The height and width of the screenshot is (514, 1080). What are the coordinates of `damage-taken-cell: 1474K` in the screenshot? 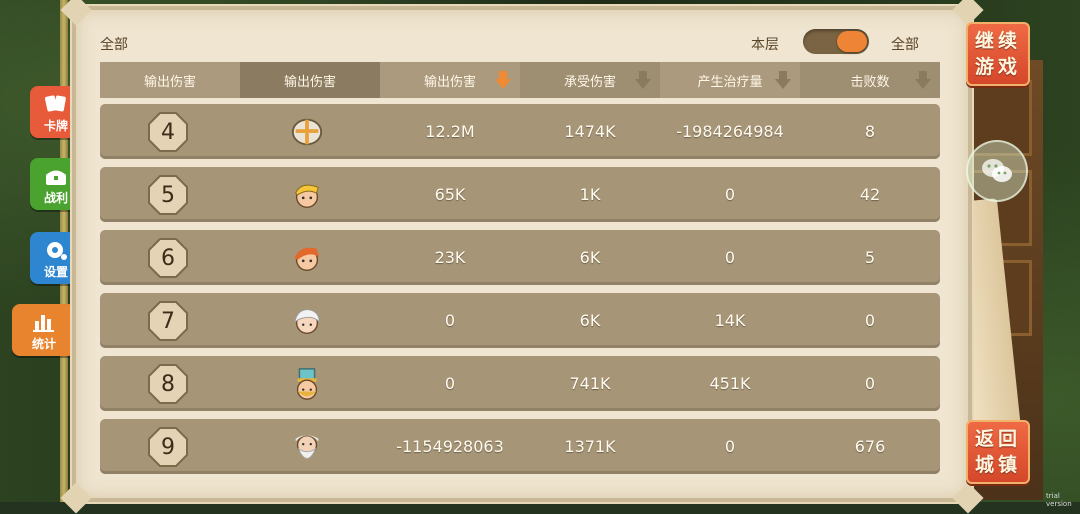 It's located at (590, 131).